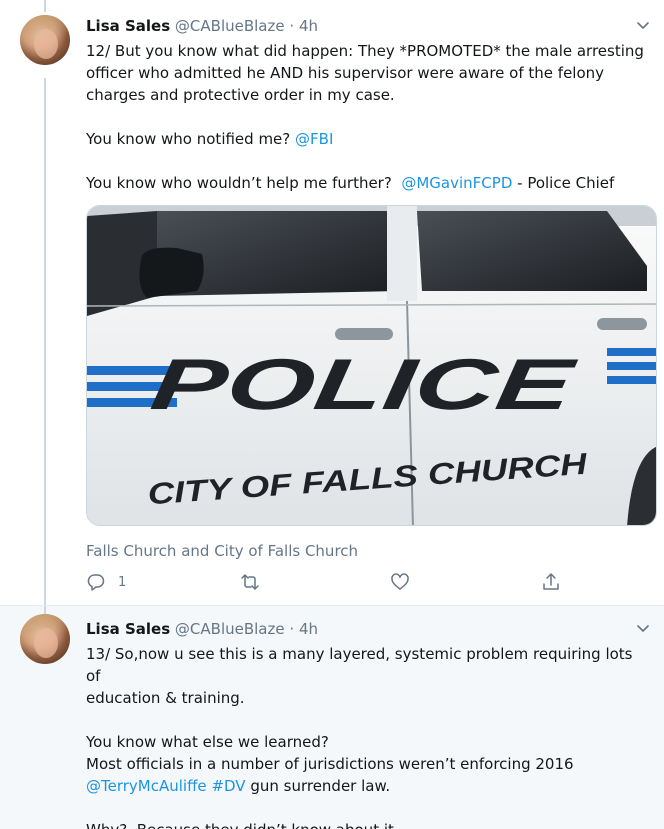 Image resolution: width=664 pixels, height=829 pixels. Describe the element at coordinates (456, 183) in the screenshot. I see `mention-link: @MGavinFCPD` at that location.